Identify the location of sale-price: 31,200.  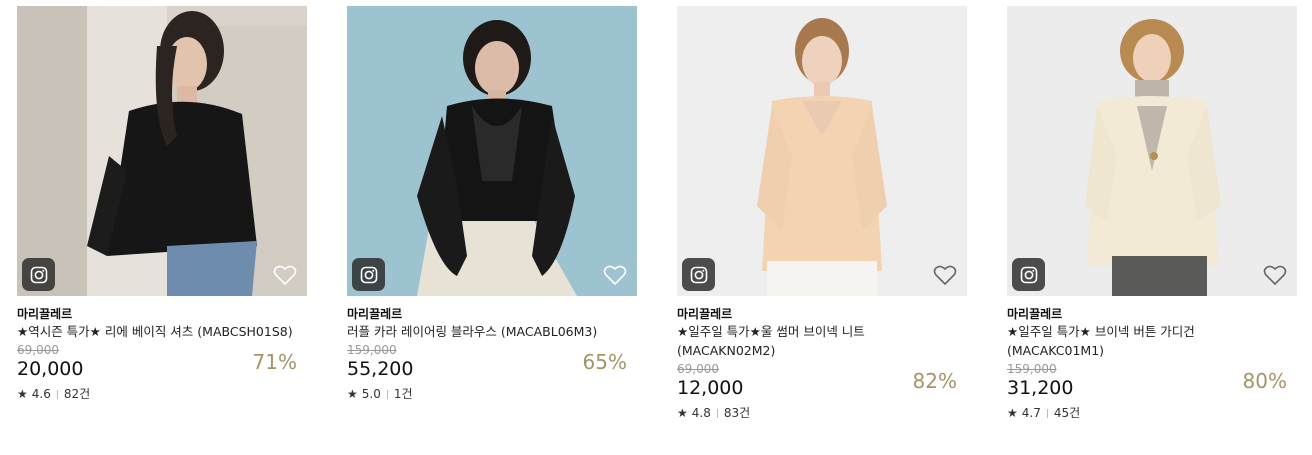
(1040, 388).